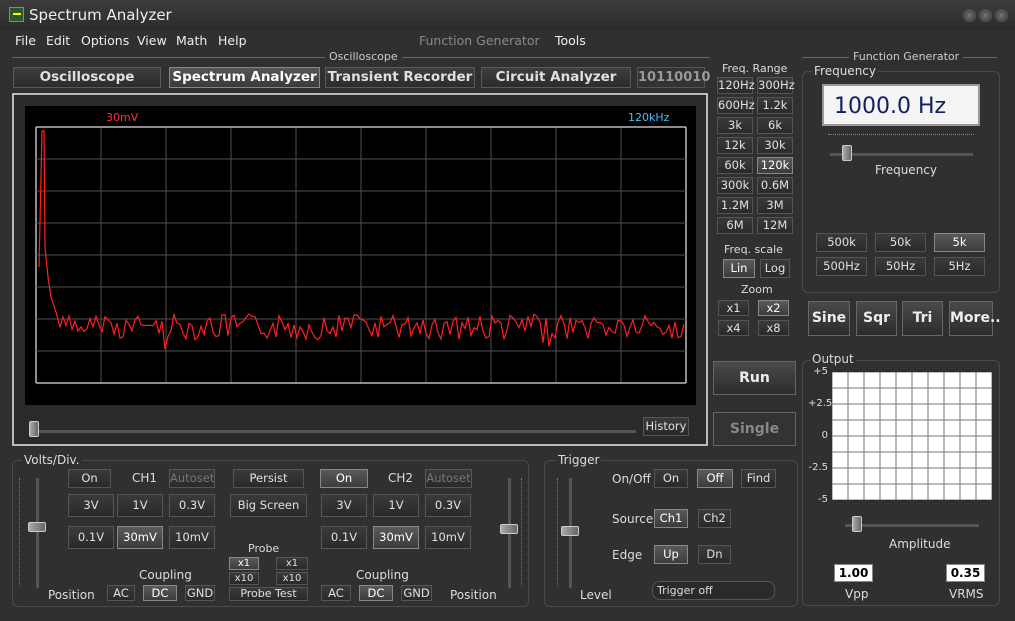 This screenshot has height=621, width=1015. Describe the element at coordinates (268, 505) in the screenshot. I see `big-screen-button: Big Screen` at that location.